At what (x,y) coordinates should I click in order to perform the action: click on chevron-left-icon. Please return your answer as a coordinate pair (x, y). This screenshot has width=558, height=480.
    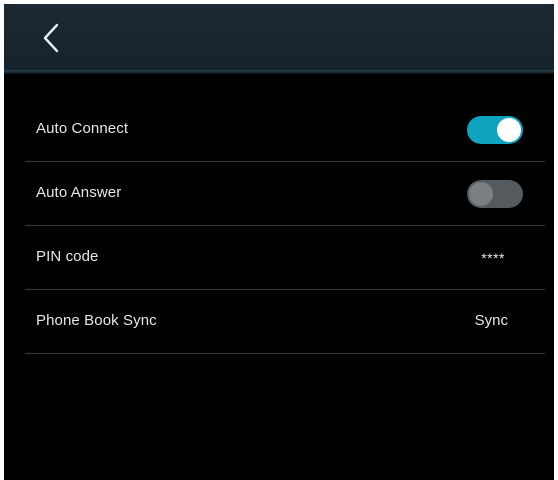
    Looking at the image, I should click on (51, 38).